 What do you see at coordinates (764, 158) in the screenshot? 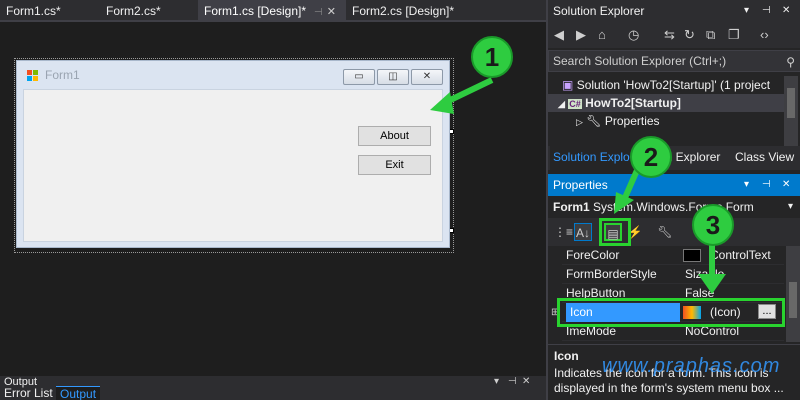
I see `tab-class-view: Class View` at bounding box center [764, 158].